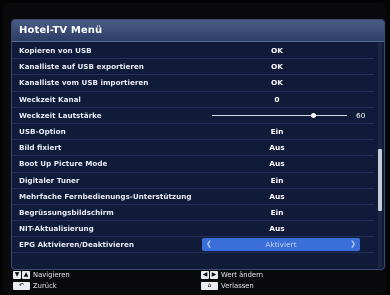 Image resolution: width=390 pixels, height=295 pixels. What do you see at coordinates (76, 245) in the screenshot?
I see `menu-item-label: EPG Aktivieren/Deaktivieren` at bounding box center [76, 245].